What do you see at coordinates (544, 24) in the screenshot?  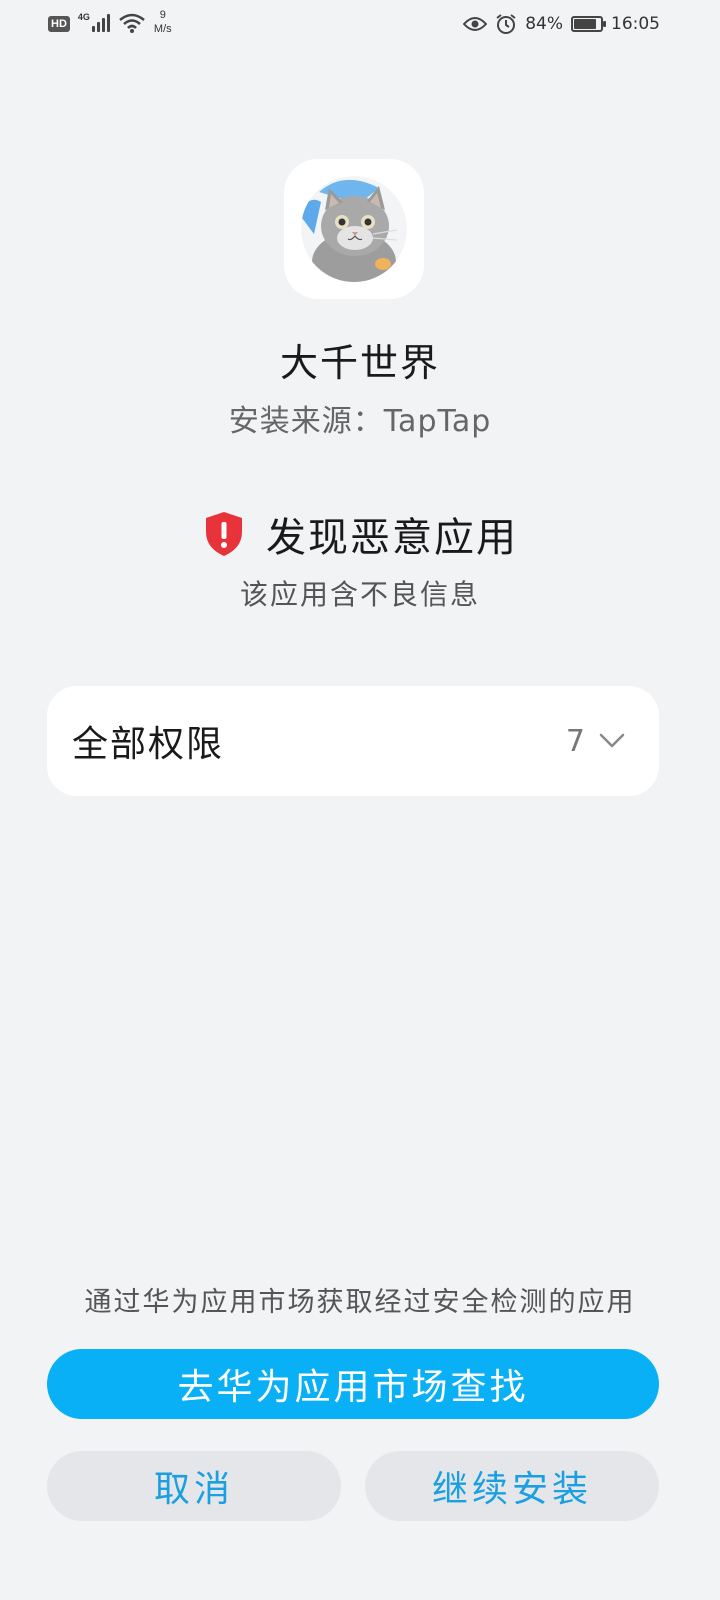 I see `battery-percent: 84%` at bounding box center [544, 24].